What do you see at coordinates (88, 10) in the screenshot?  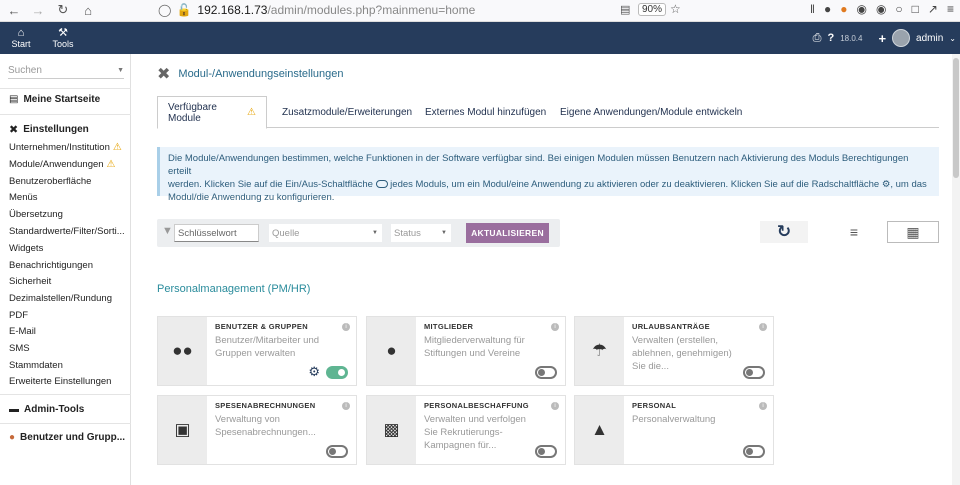 I see `home-browser-icon: ⌂` at bounding box center [88, 10].